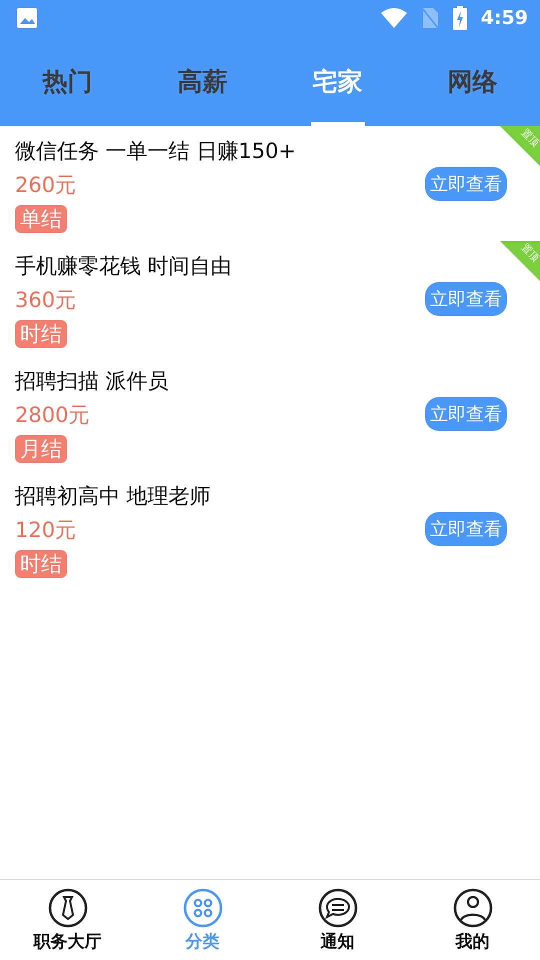 The image size is (540, 960). Describe the element at coordinates (52, 415) in the screenshot. I see `job-pay: 2800元` at that location.